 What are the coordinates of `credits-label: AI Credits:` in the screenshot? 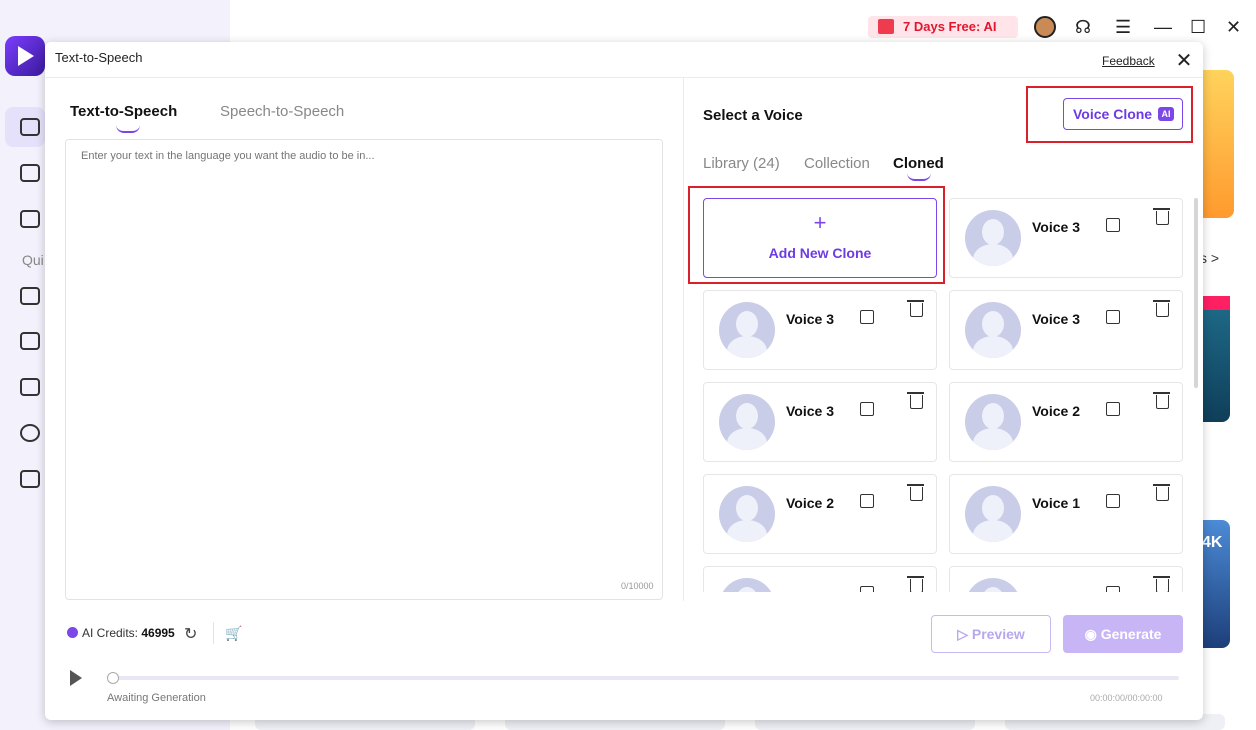 It's located at (110, 633).